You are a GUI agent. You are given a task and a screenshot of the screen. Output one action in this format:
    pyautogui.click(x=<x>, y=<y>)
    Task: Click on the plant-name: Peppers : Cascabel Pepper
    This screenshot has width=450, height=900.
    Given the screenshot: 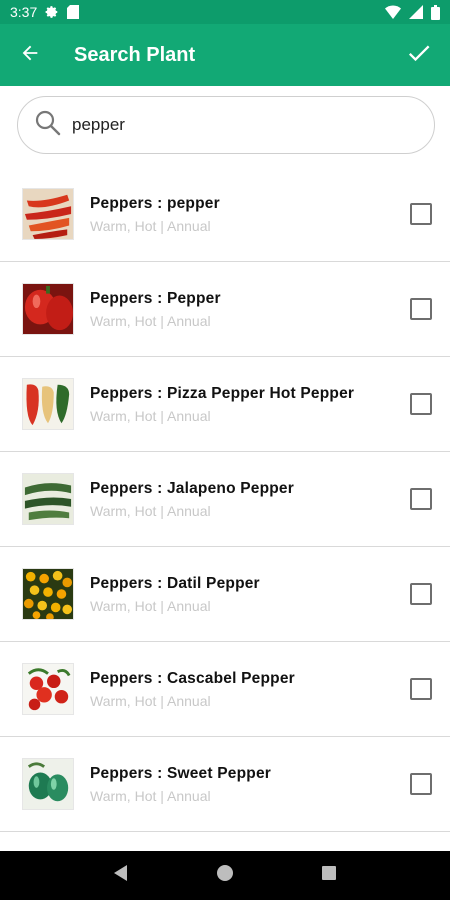 What is the action you would take?
    pyautogui.click(x=192, y=678)
    